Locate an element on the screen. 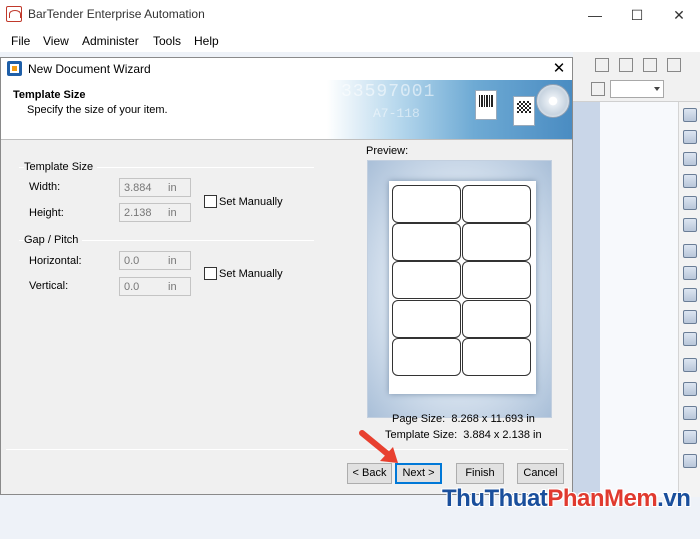 The height and width of the screenshot is (539, 700). align-icon is located at coordinates (598, 89).